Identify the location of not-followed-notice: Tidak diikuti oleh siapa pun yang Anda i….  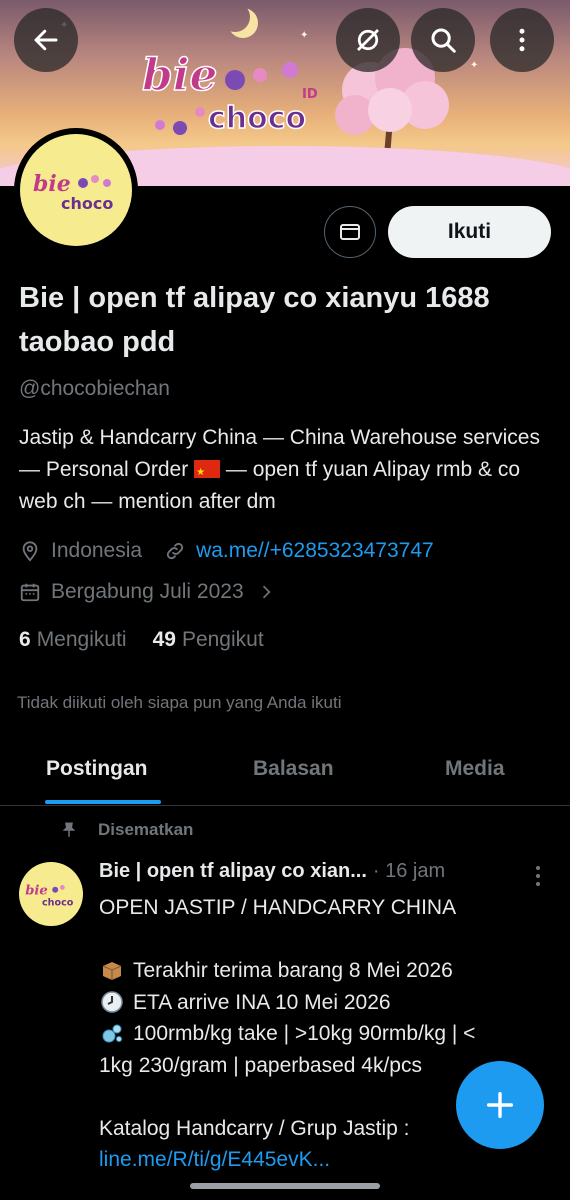
(179, 702).